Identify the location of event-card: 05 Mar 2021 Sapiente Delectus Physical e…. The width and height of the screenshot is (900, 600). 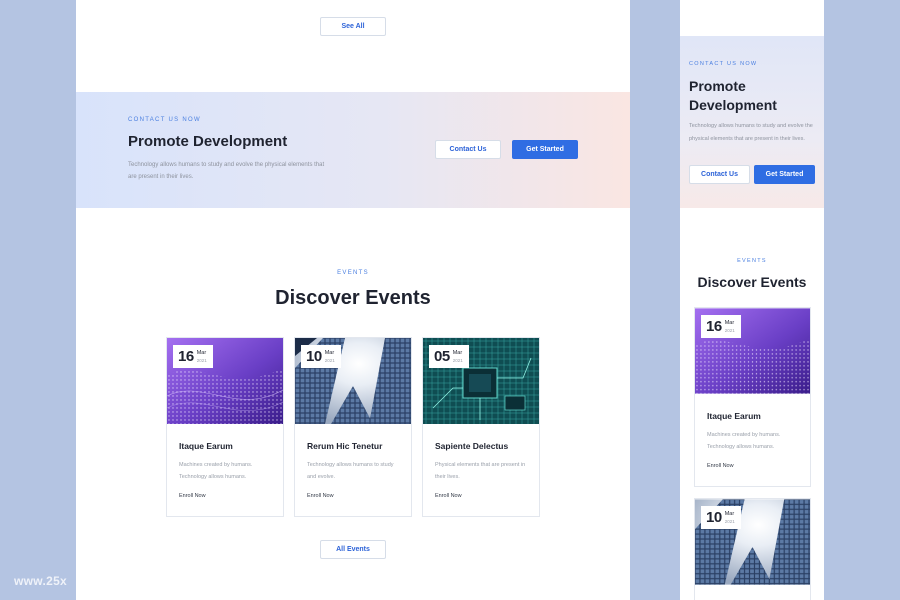
(481, 427).